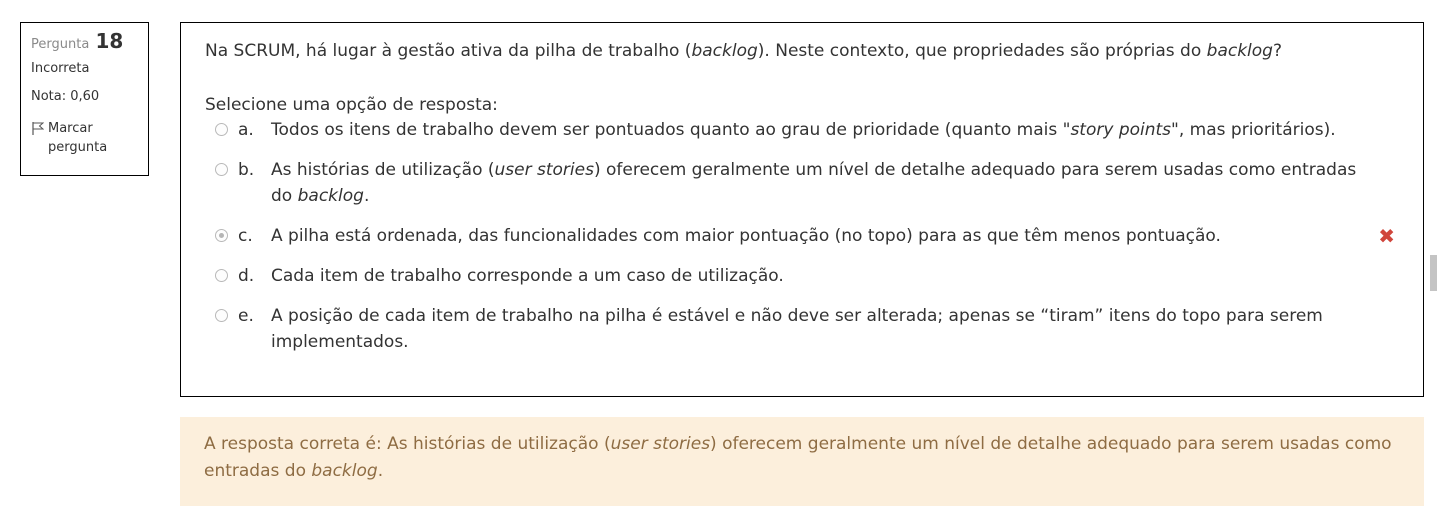  Describe the element at coordinates (246, 276) in the screenshot. I see `option-letter: d.` at that location.